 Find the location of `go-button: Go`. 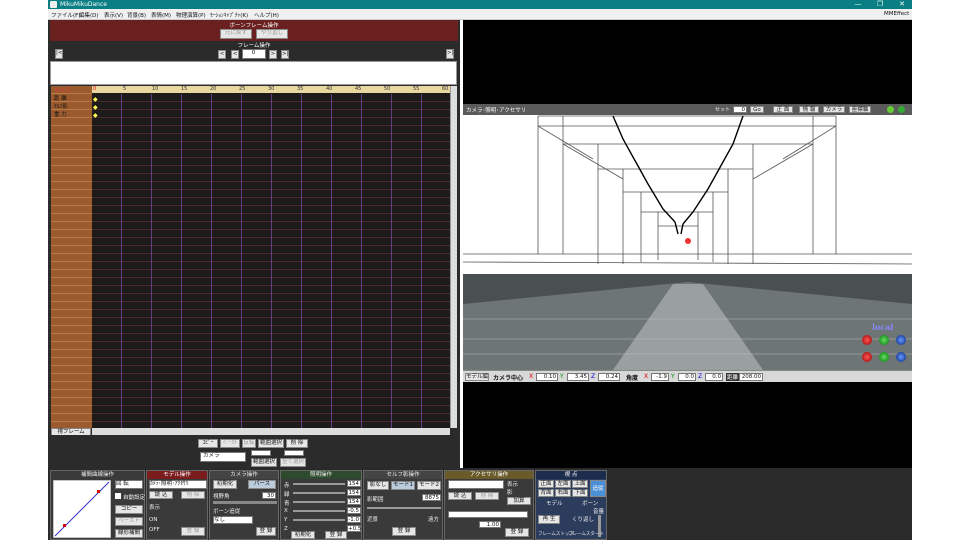

go-button: Go is located at coordinates (757, 109).